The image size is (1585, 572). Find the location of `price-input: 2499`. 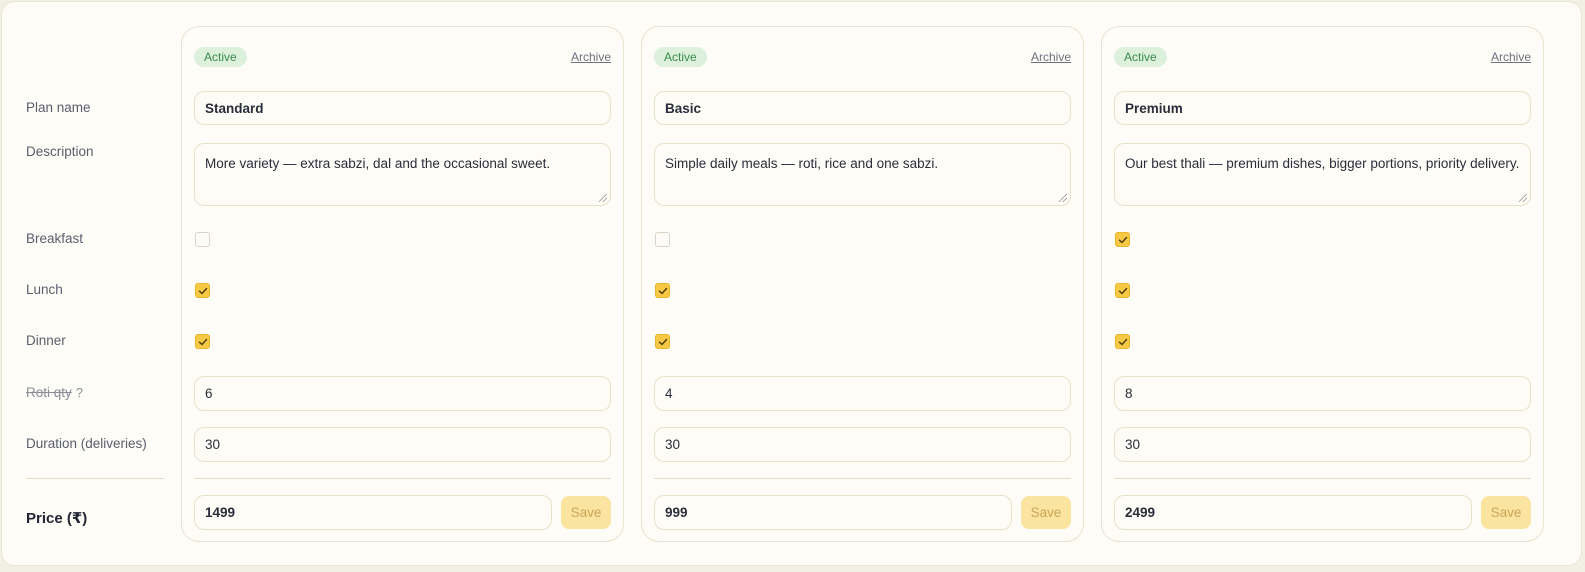

price-input: 2499 is located at coordinates (1293, 512).